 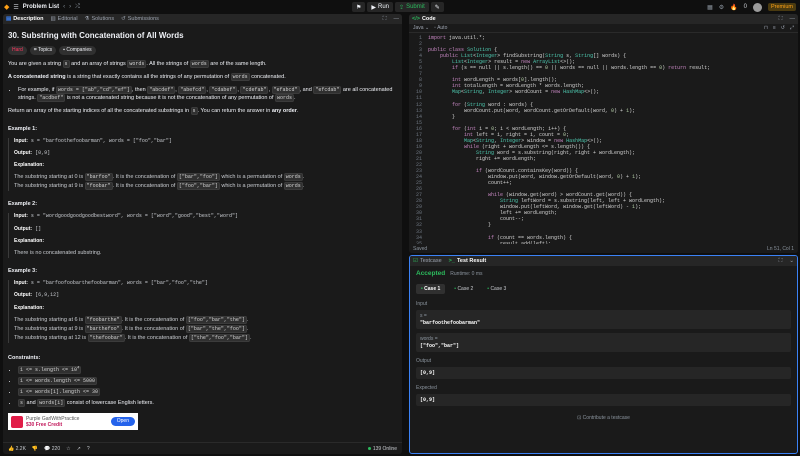 I want to click on companies-tag: ▪ Companies, so click(x=77, y=50).